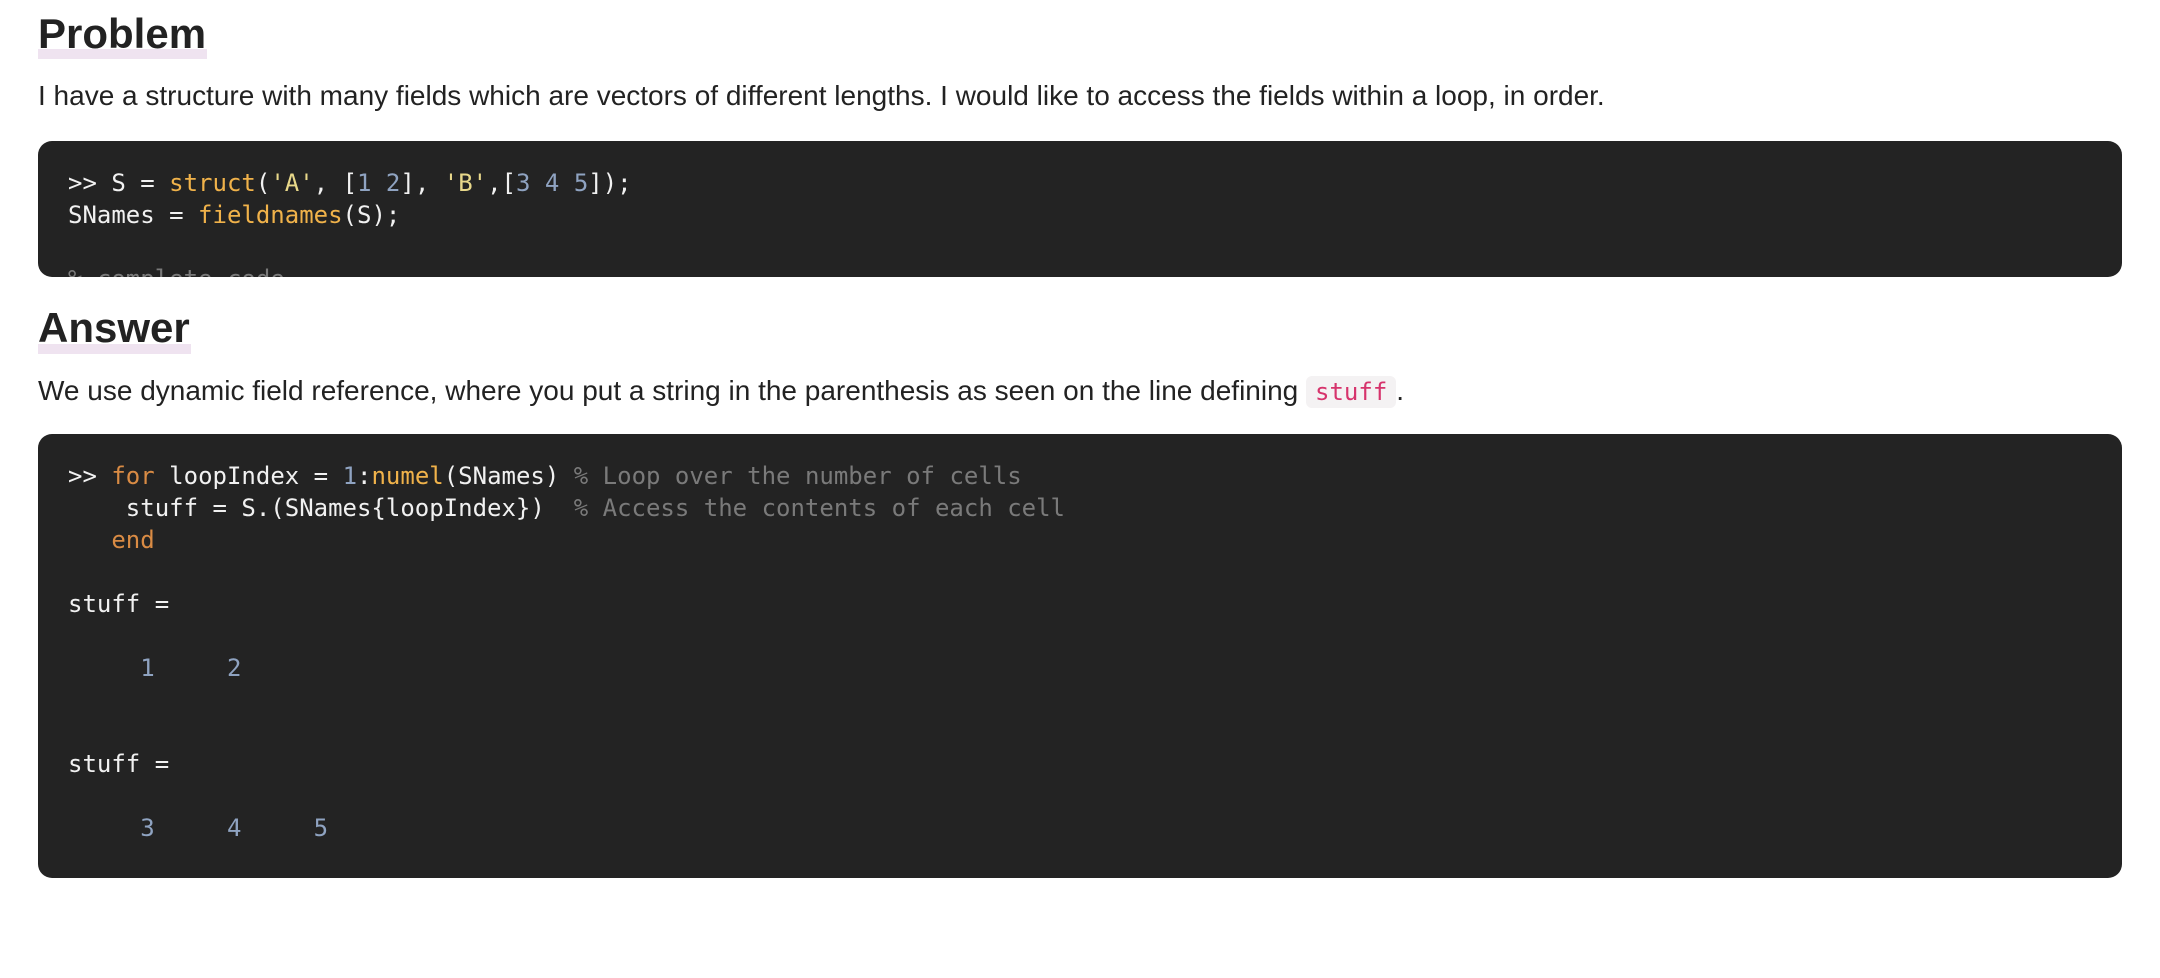  What do you see at coordinates (610, 183) in the screenshot?
I see `code-token: ]);` at bounding box center [610, 183].